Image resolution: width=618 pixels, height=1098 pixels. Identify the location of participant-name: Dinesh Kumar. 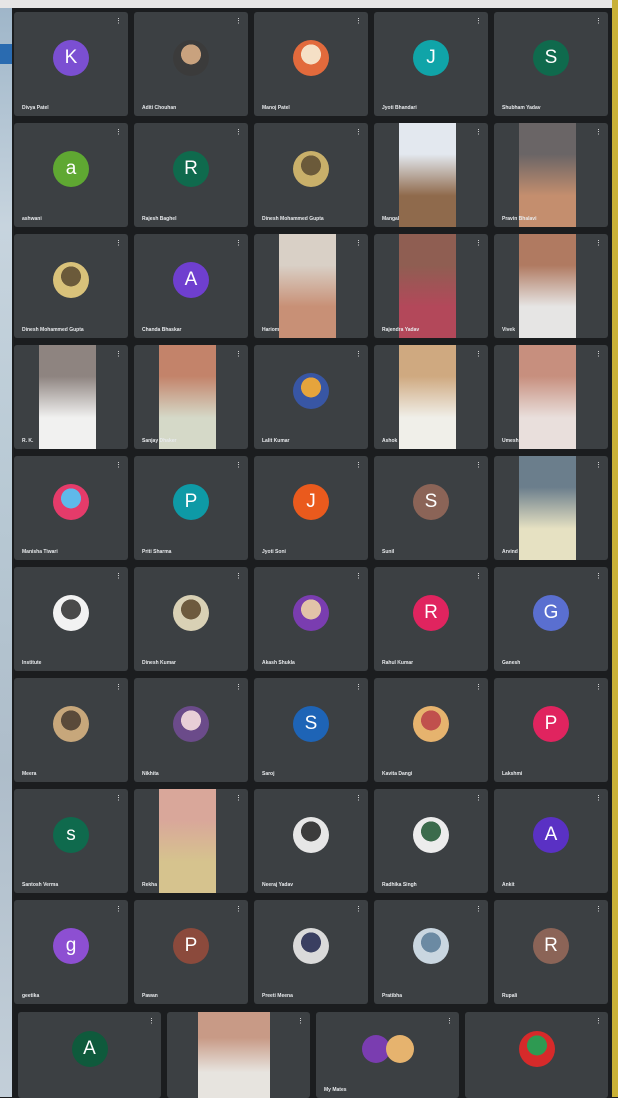
(159, 663).